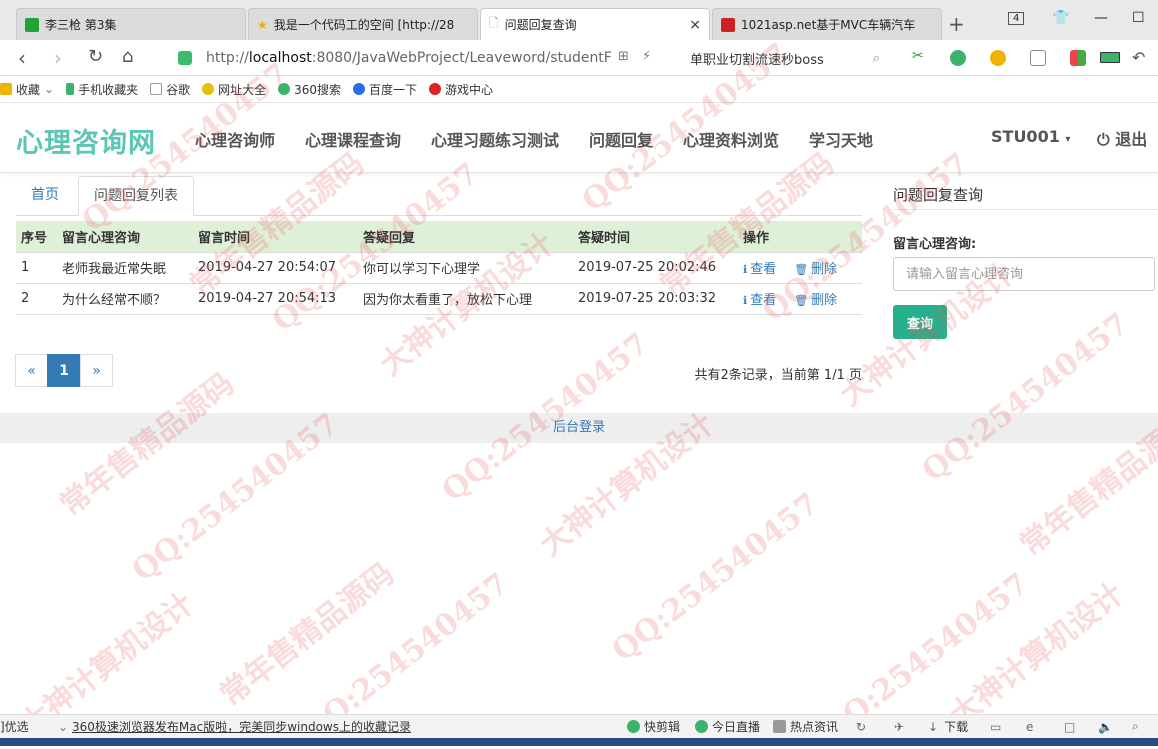 The image size is (1158, 749). I want to click on cell-reply-time: 2019-07-25 20:03:32, so click(655, 299).